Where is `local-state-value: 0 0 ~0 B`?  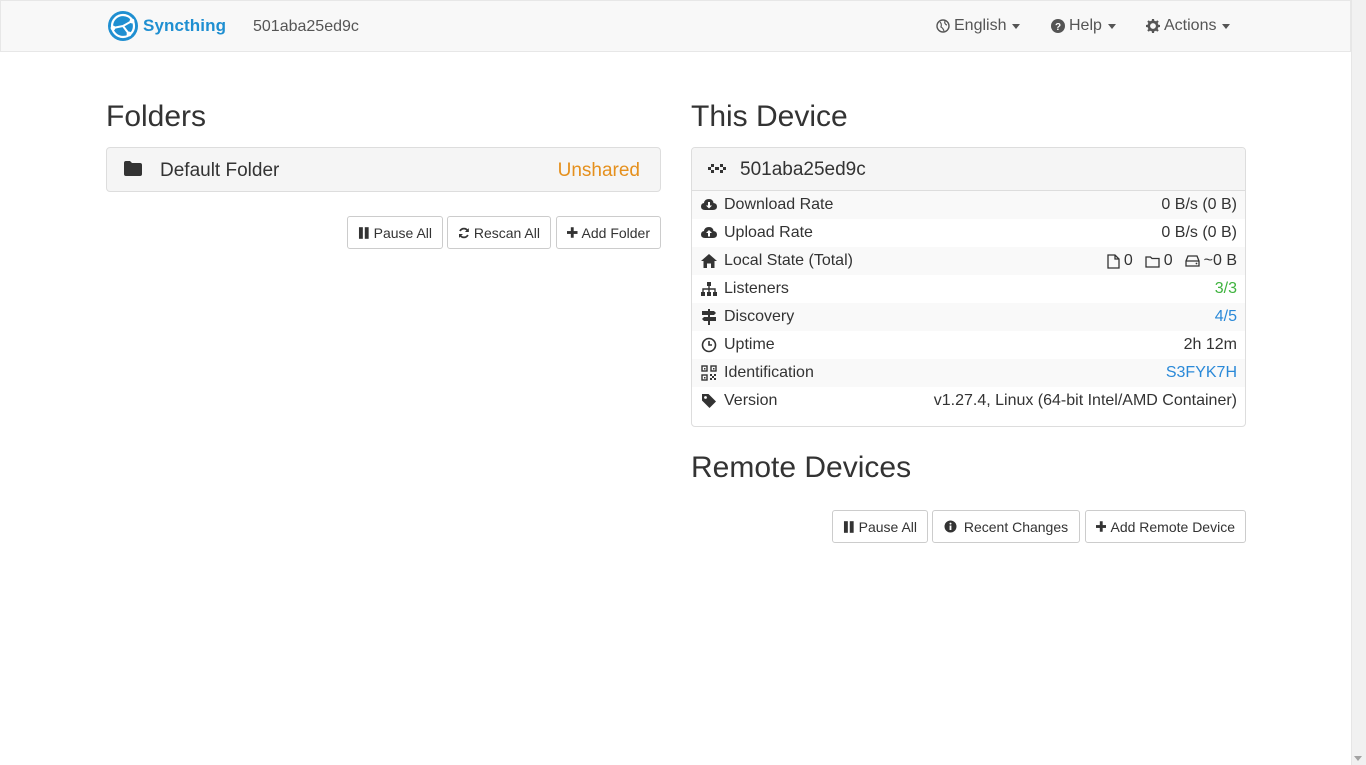
local-state-value: 0 0 ~0 B is located at coordinates (1172, 261).